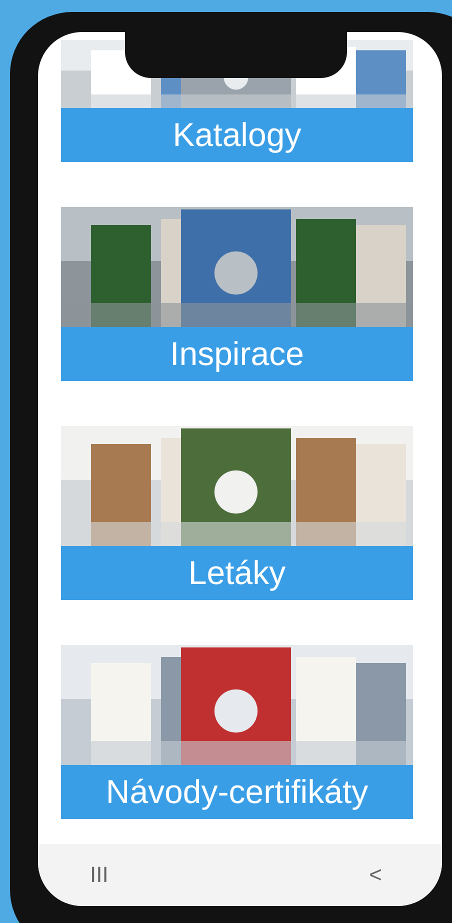 This screenshot has width=452, height=923. I want to click on category-banner: Letáky, so click(237, 573).